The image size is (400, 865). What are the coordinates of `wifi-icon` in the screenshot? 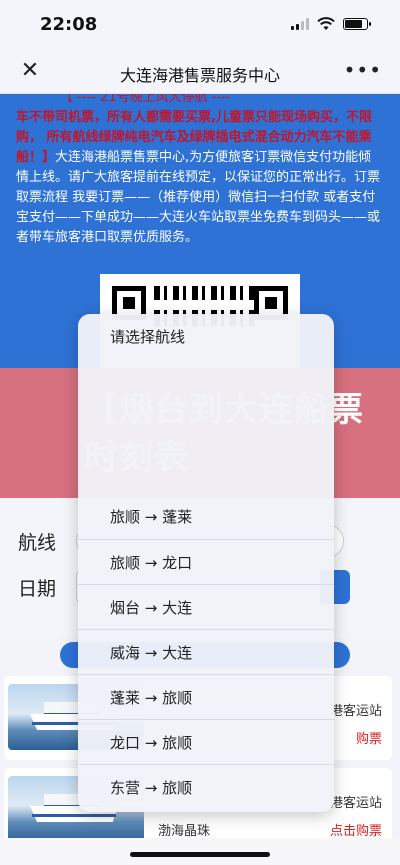 It's located at (326, 23).